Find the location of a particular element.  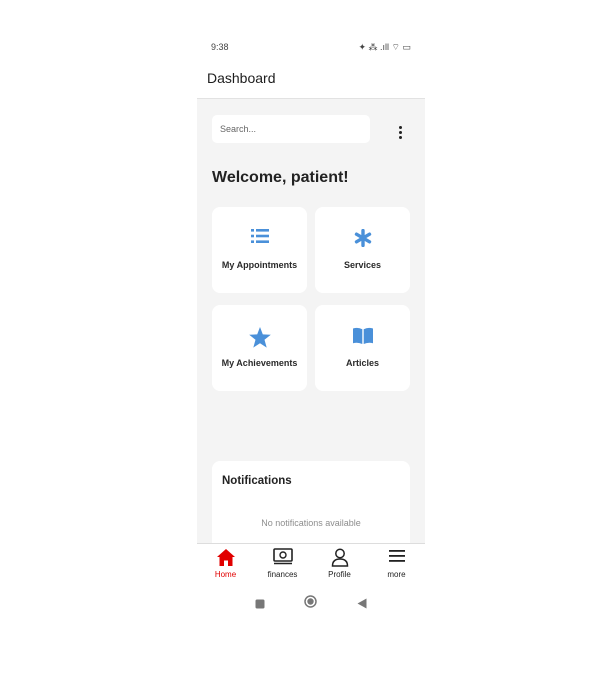

my-achievements-tile: My Achievements is located at coordinates (259, 348).